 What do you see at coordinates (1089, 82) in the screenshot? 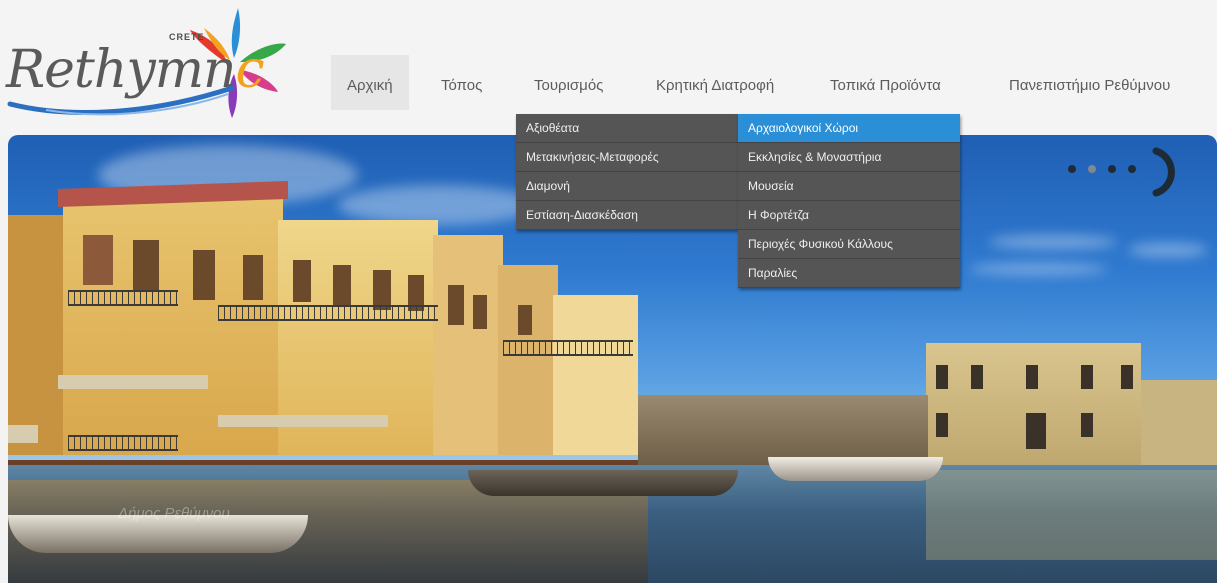
I see `nav-university: Πανεπιστήμιο Ρεθύμνου` at bounding box center [1089, 82].